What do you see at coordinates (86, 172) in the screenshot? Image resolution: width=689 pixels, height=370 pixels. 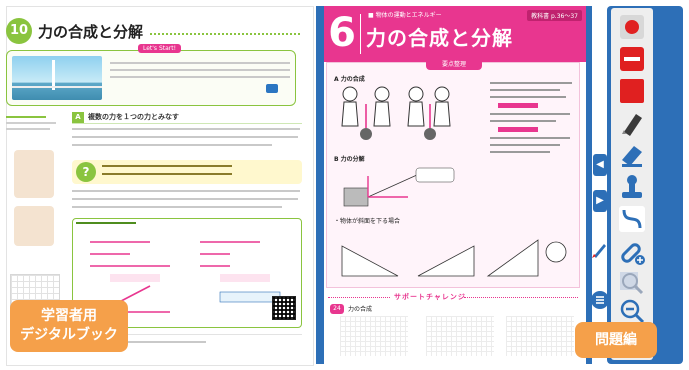 I see `question-mark-icon: ?` at bounding box center [86, 172].